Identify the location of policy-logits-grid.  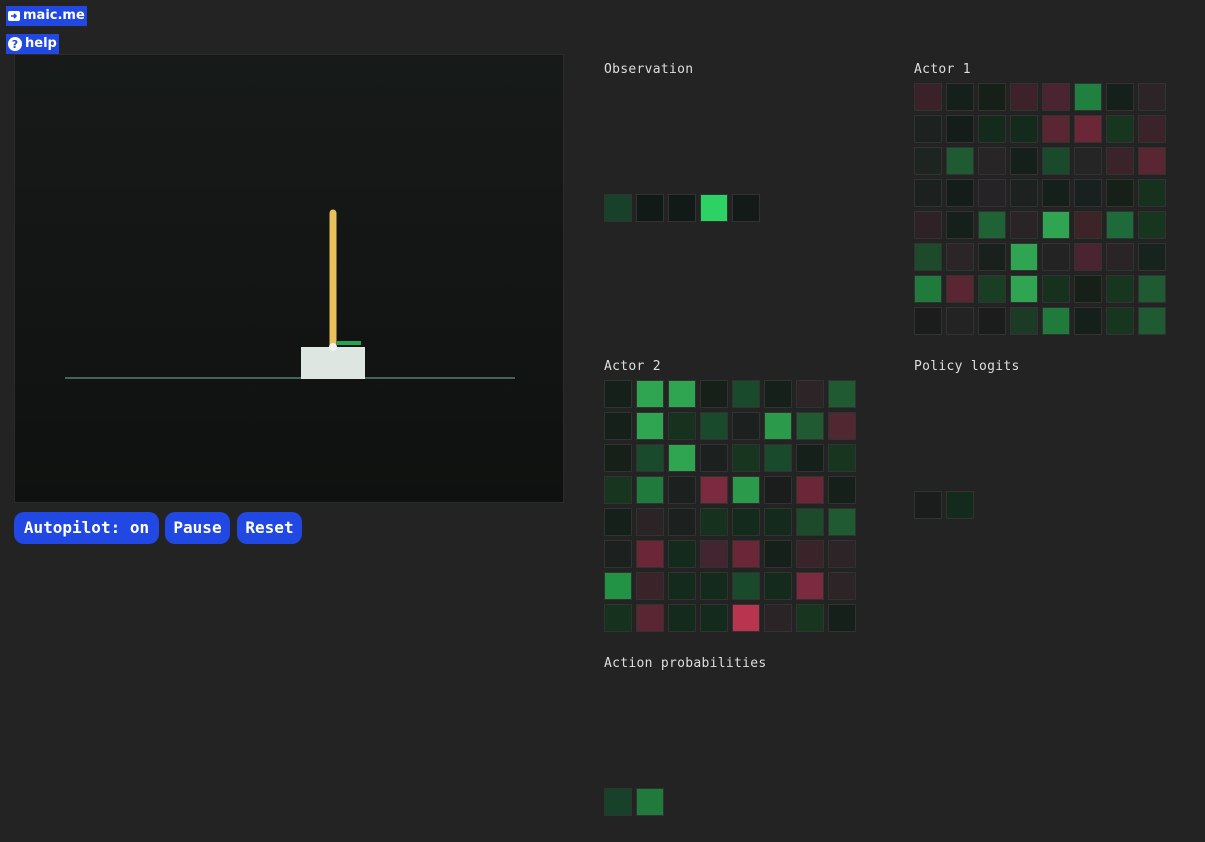
(944, 505).